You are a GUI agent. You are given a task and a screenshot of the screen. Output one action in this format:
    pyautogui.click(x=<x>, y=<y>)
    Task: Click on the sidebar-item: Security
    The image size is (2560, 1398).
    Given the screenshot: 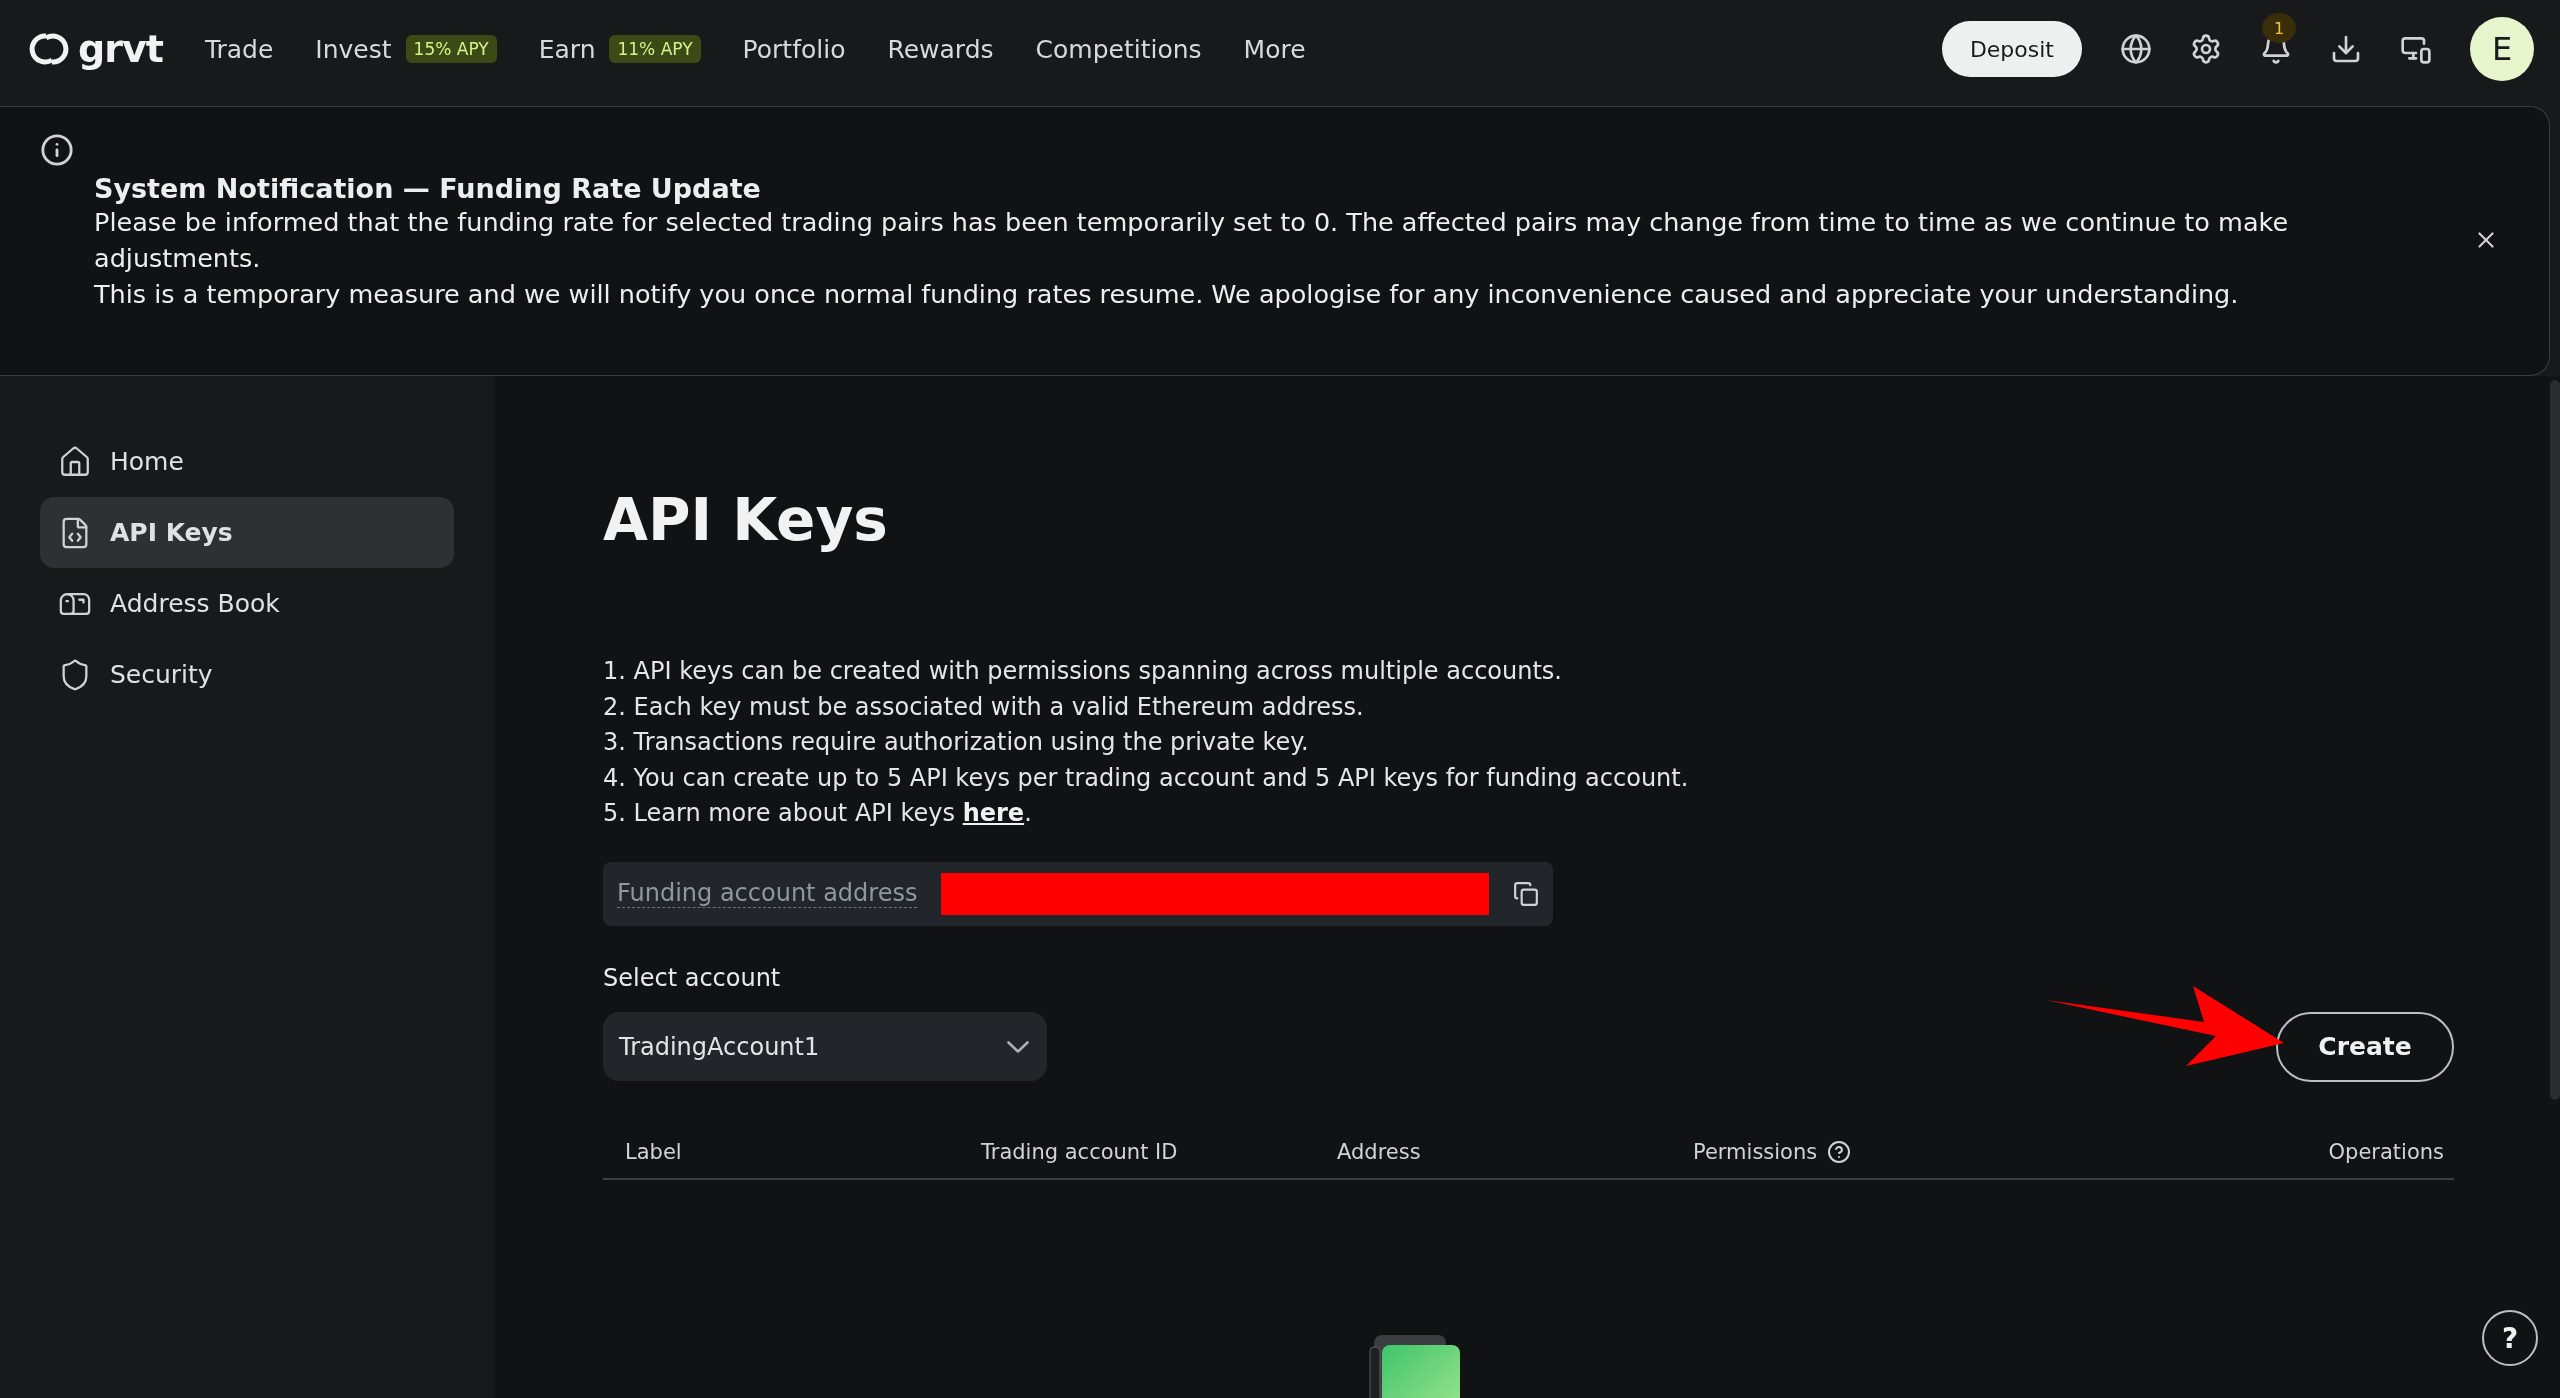 What is the action you would take?
    pyautogui.click(x=247, y=674)
    